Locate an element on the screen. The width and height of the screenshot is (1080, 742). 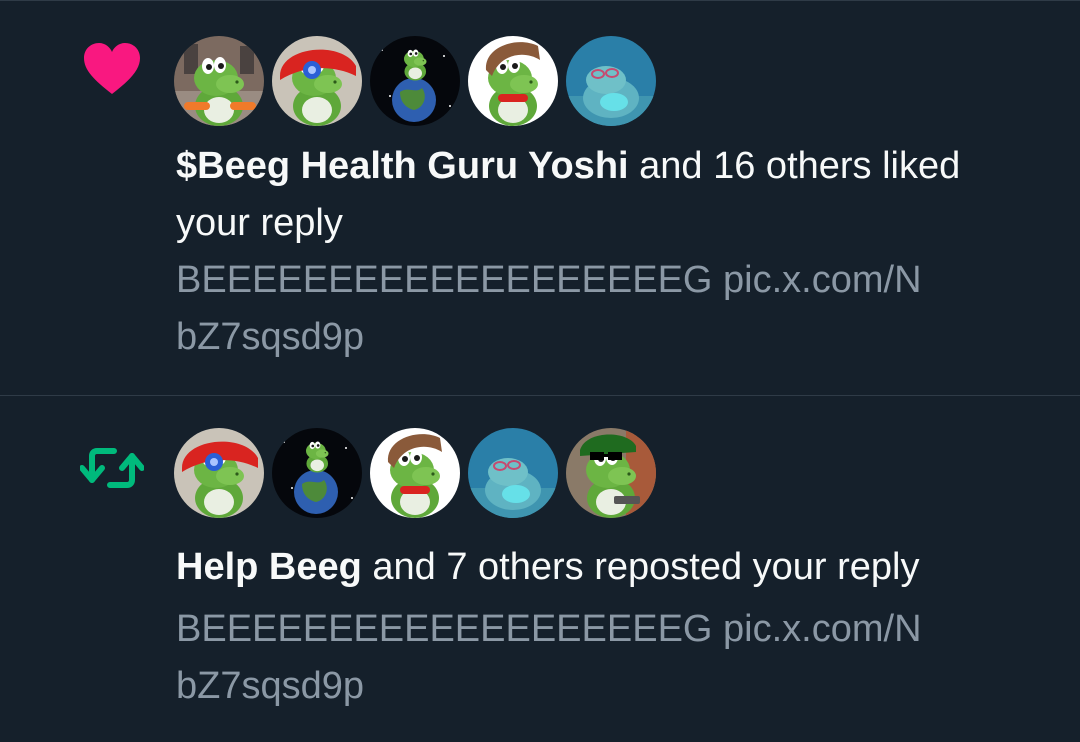
actor-name-link: Help Beeg is located at coordinates (269, 567).